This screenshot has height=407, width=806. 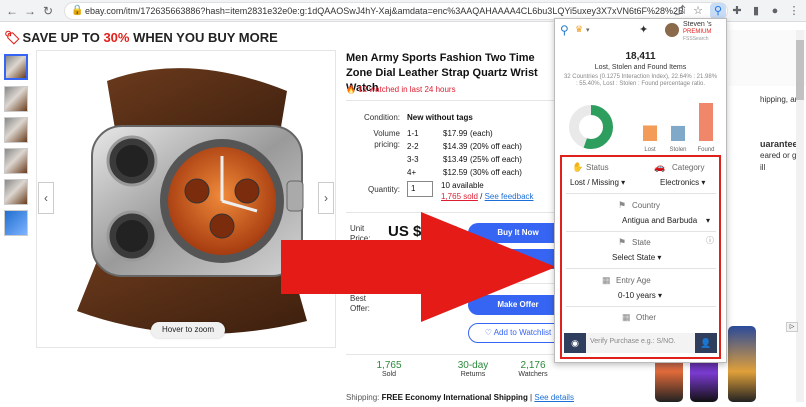 I want to click on bookmark-star-icon: ☆, so click(x=698, y=11).